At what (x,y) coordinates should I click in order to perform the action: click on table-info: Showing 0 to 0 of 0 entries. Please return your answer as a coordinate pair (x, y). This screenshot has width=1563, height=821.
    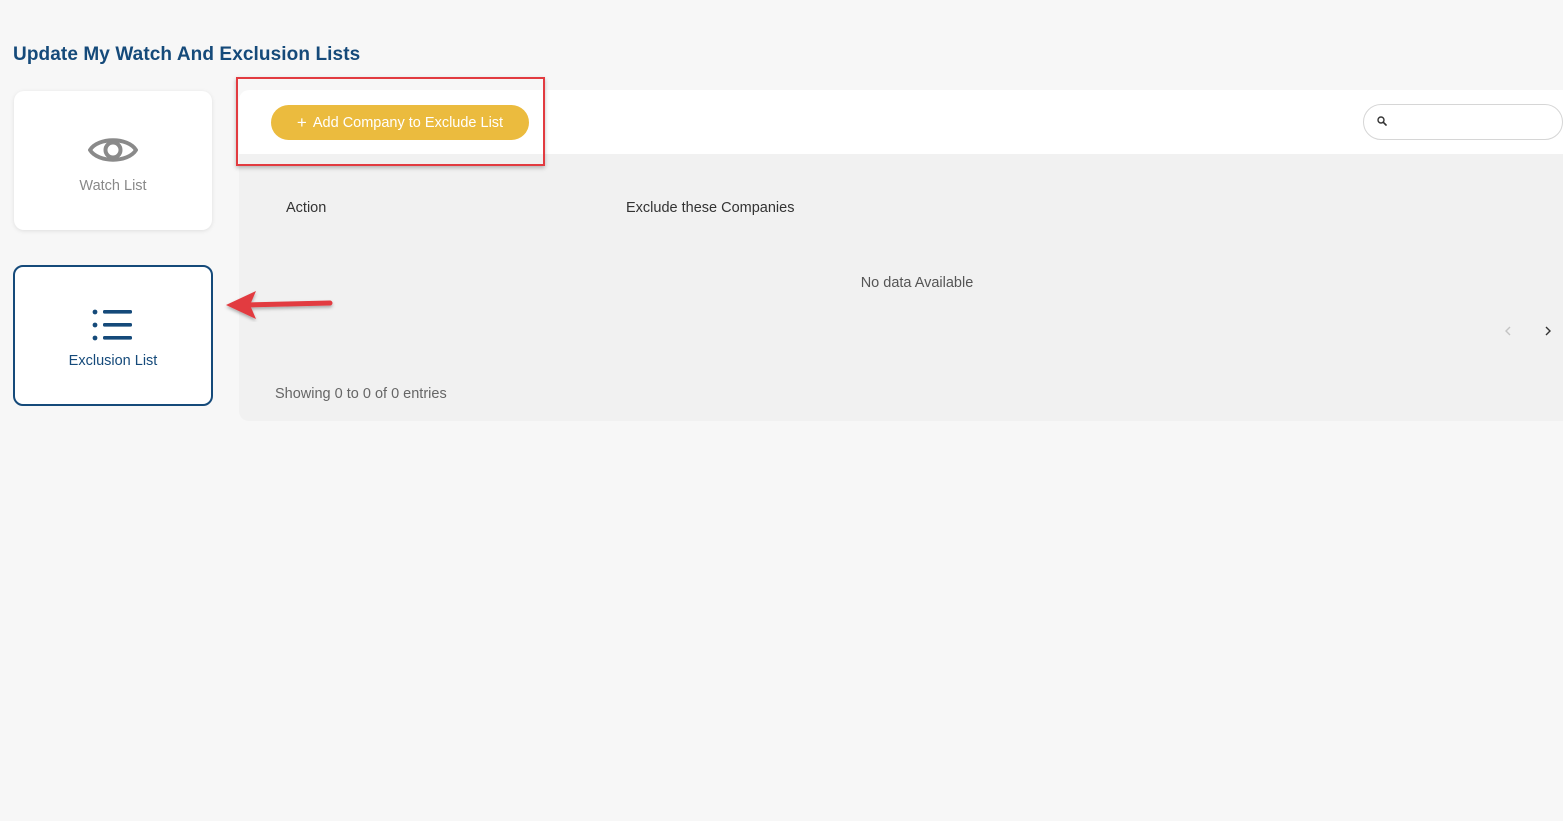
    Looking at the image, I should click on (361, 394).